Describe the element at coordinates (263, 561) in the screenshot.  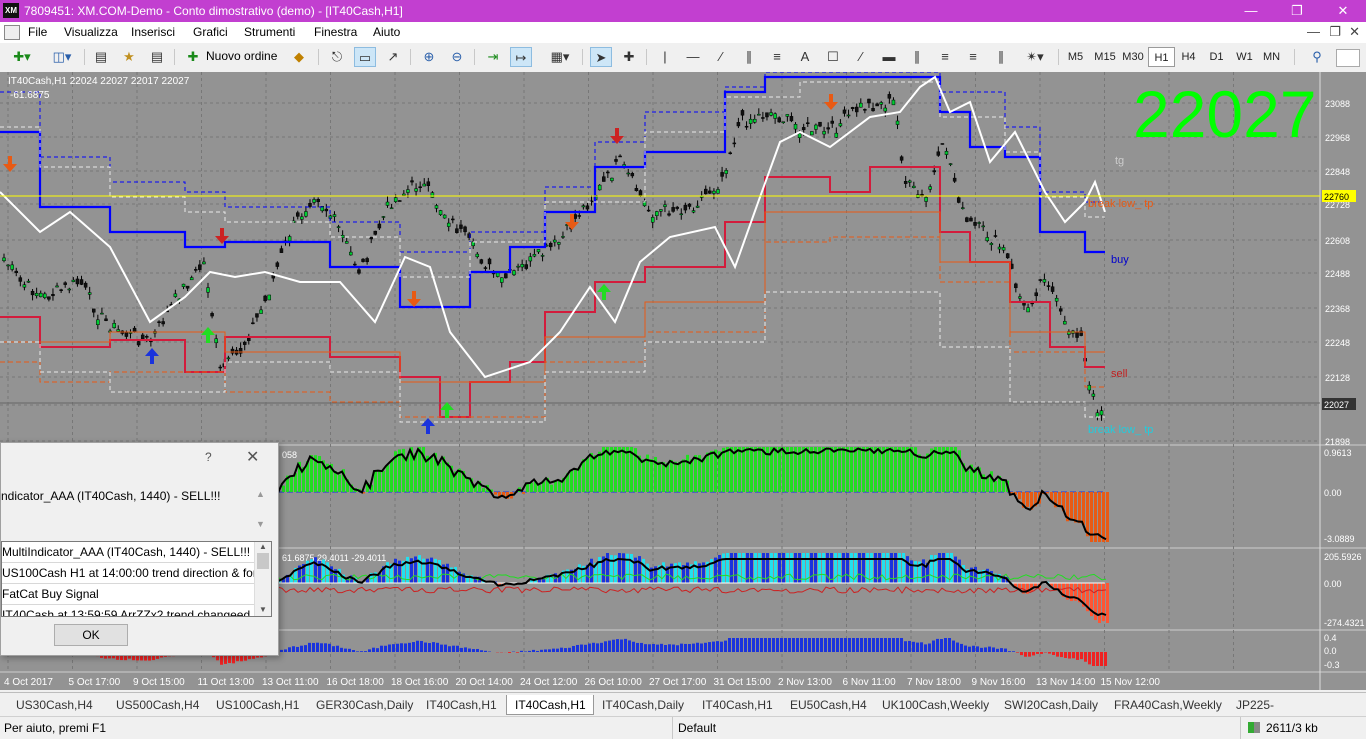
I see `list-scroll-thumb` at that location.